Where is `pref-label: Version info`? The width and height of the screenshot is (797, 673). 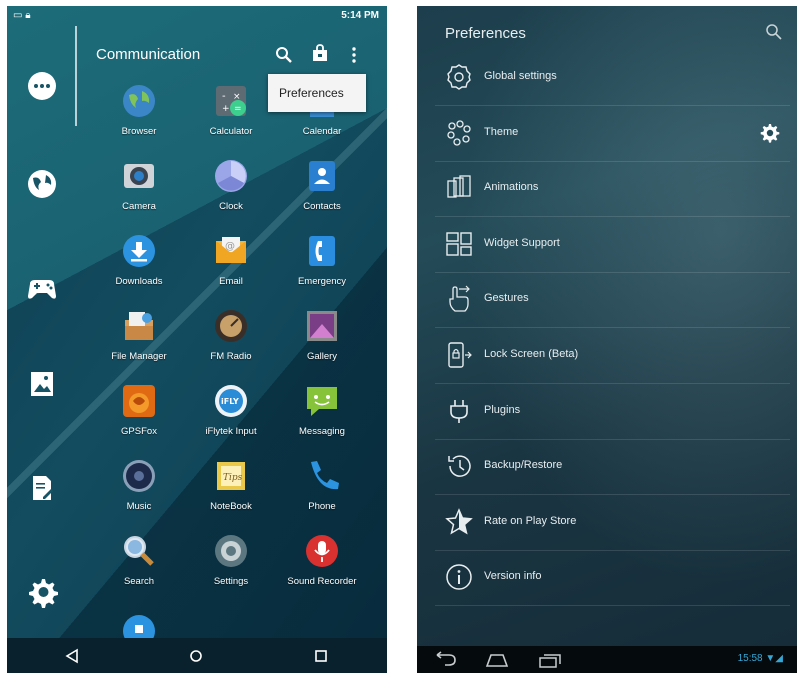 pref-label: Version info is located at coordinates (513, 576).